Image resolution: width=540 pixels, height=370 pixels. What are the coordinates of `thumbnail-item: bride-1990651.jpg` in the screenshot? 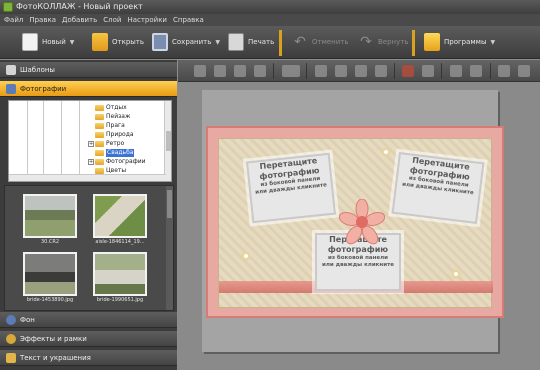 It's located at (120, 279).